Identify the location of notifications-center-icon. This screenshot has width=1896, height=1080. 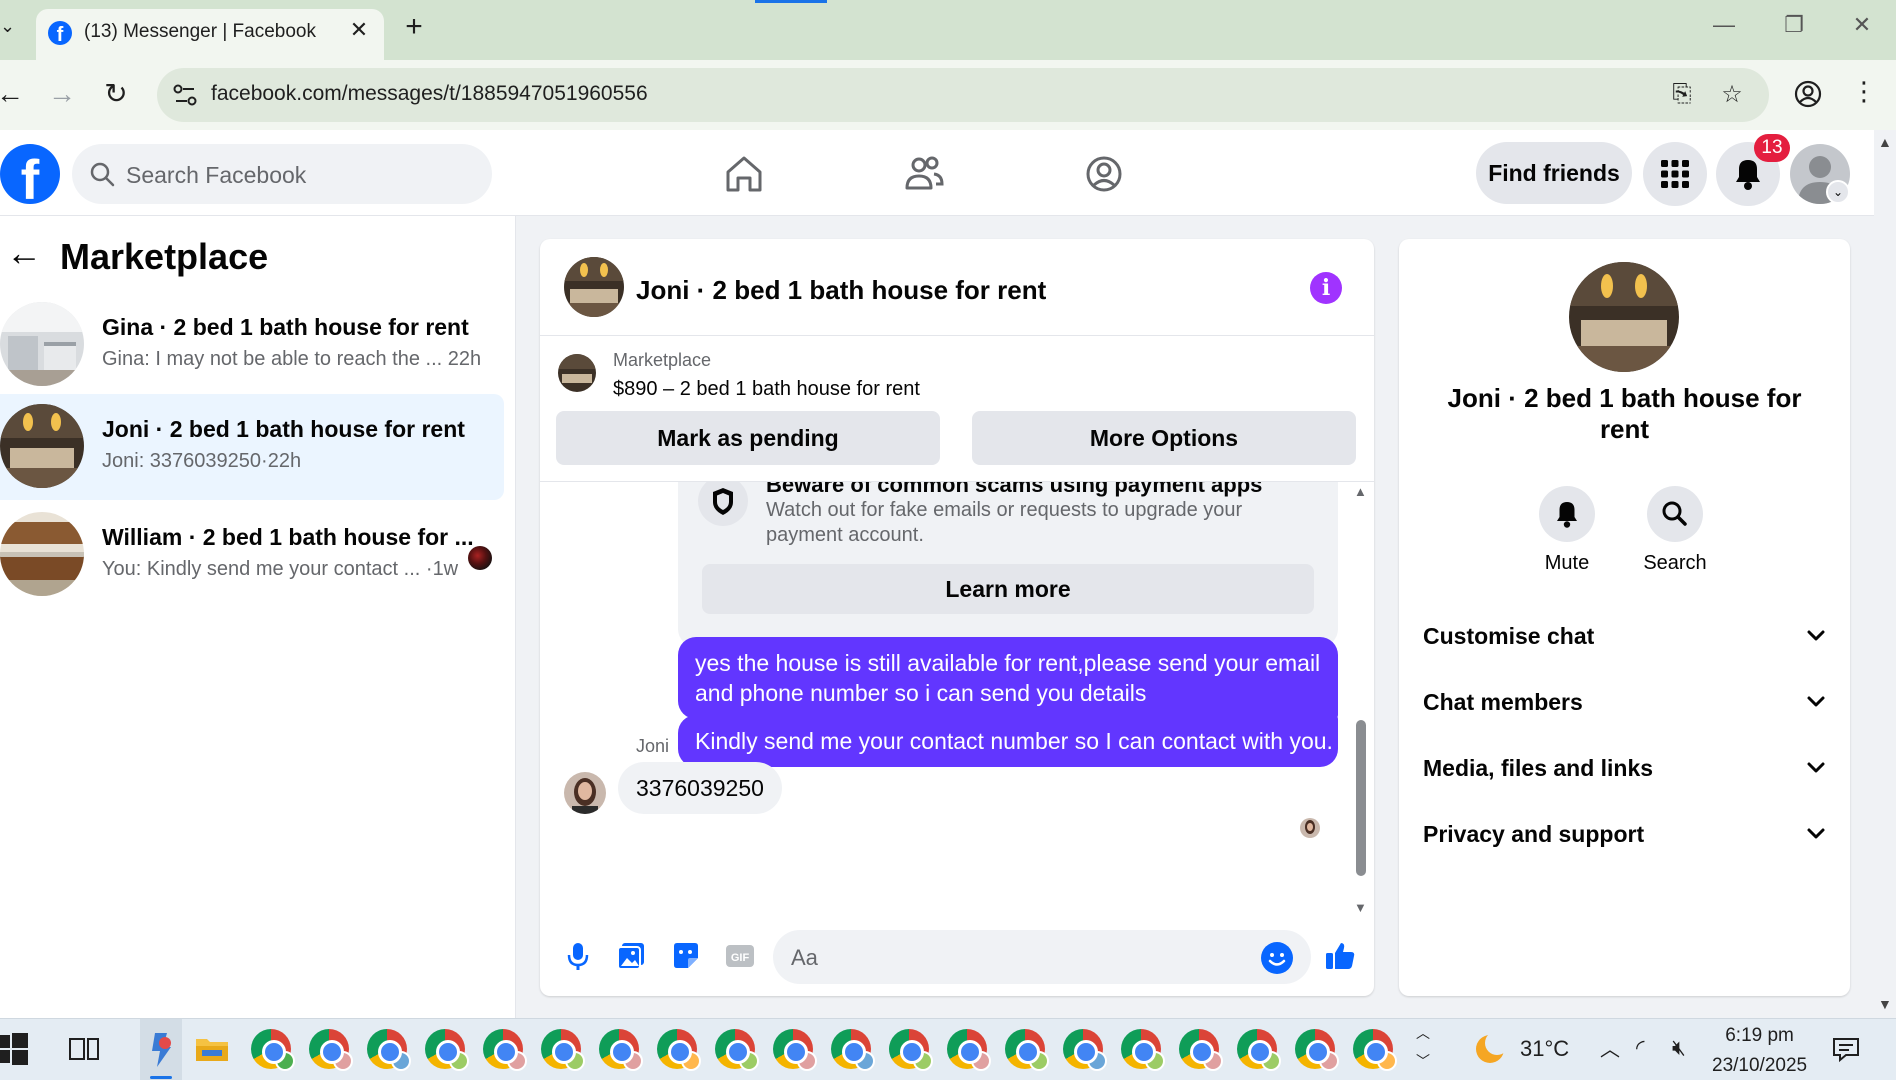
(1846, 1049).